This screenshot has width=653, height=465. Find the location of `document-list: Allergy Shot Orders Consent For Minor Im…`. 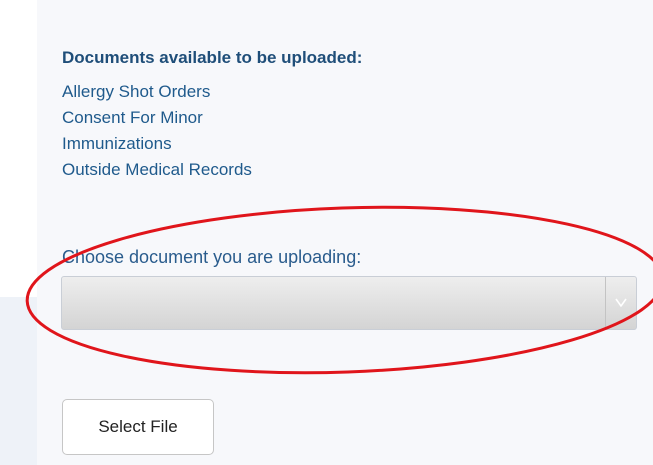

document-list: Allergy Shot Orders Consent For Minor Im… is located at coordinates (157, 131).